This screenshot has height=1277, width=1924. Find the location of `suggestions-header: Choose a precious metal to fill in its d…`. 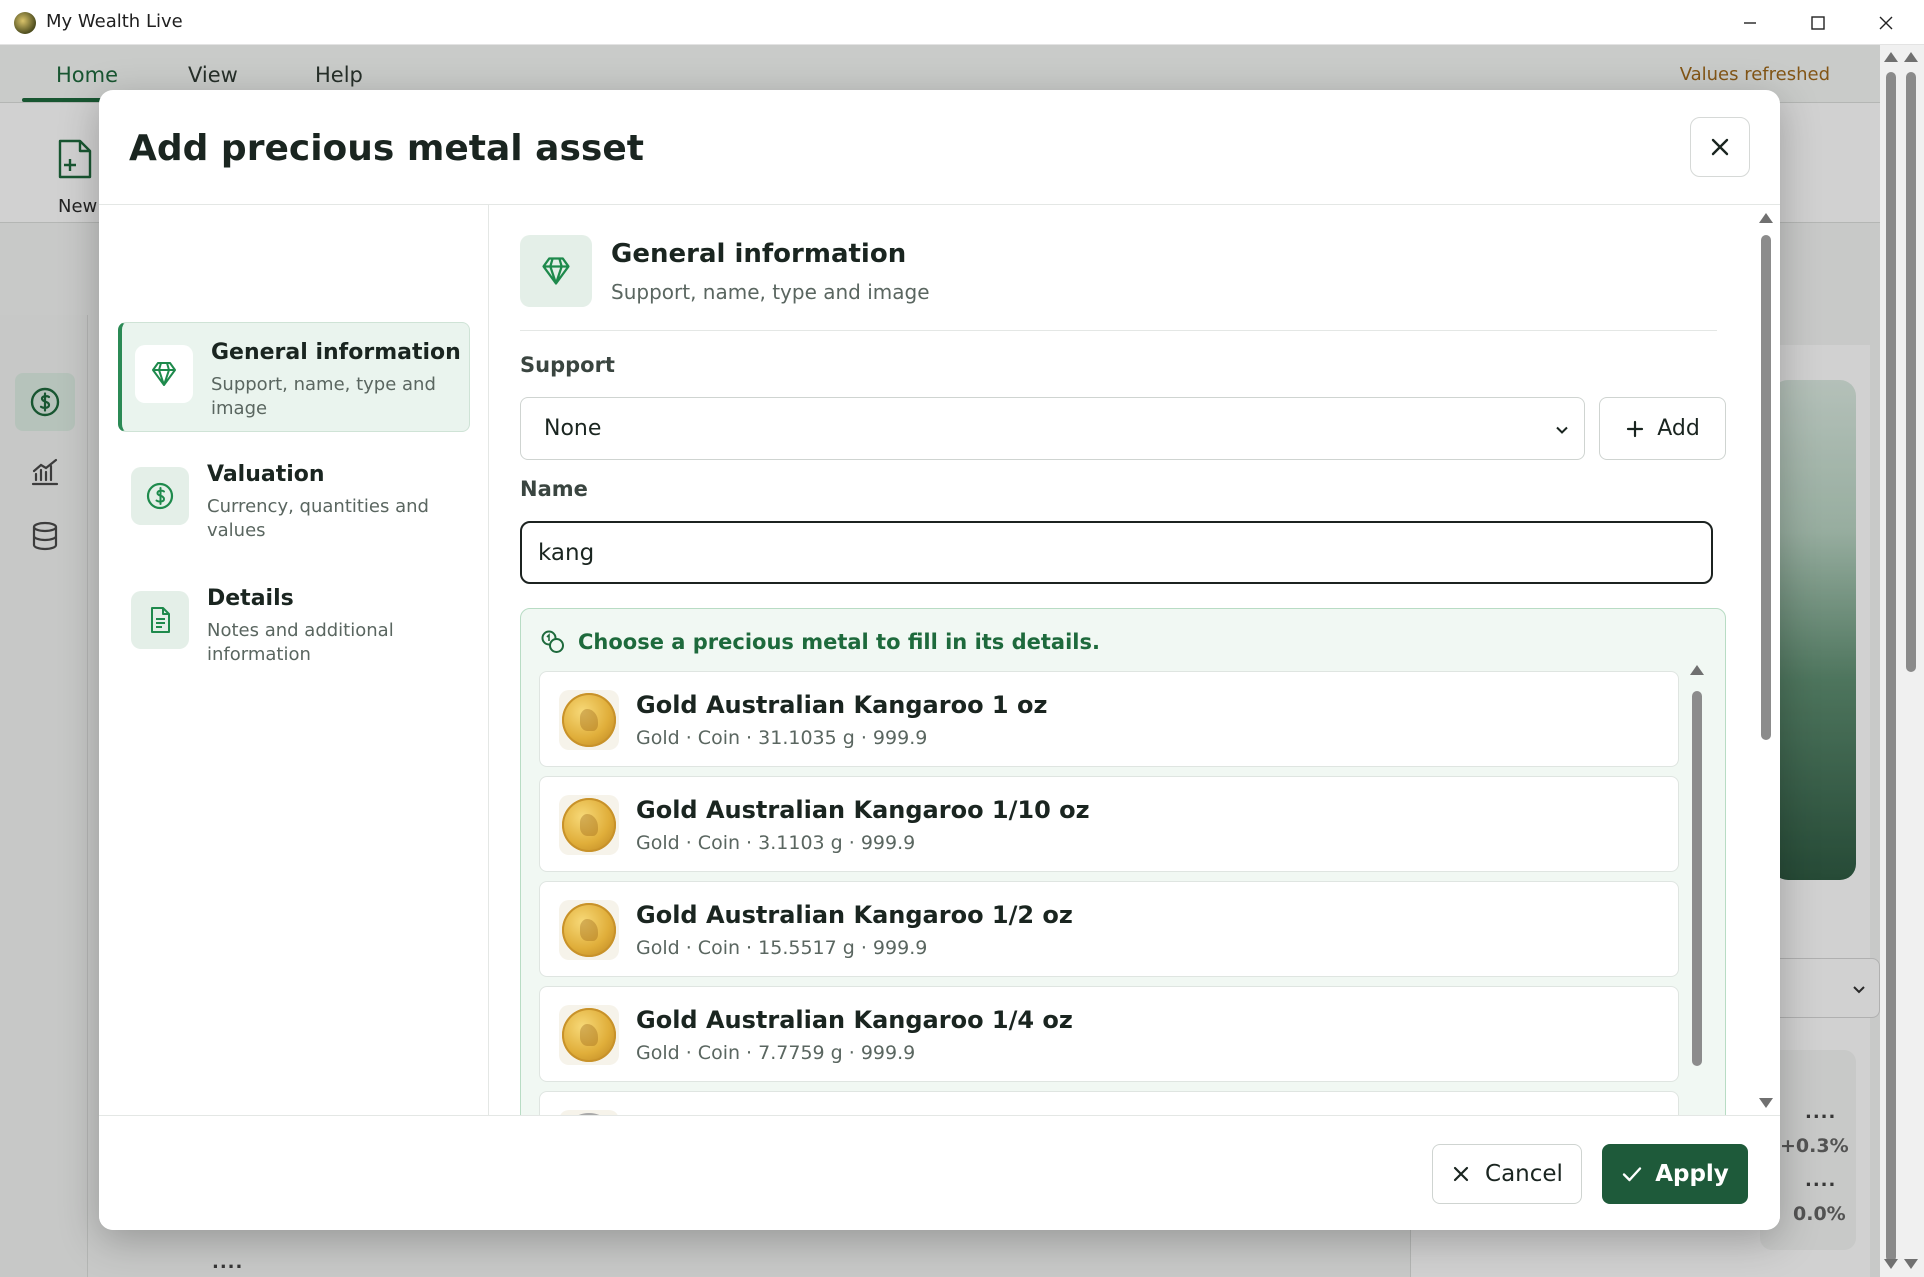

suggestions-header: Choose a precious metal to fill in its d… is located at coordinates (839, 642).